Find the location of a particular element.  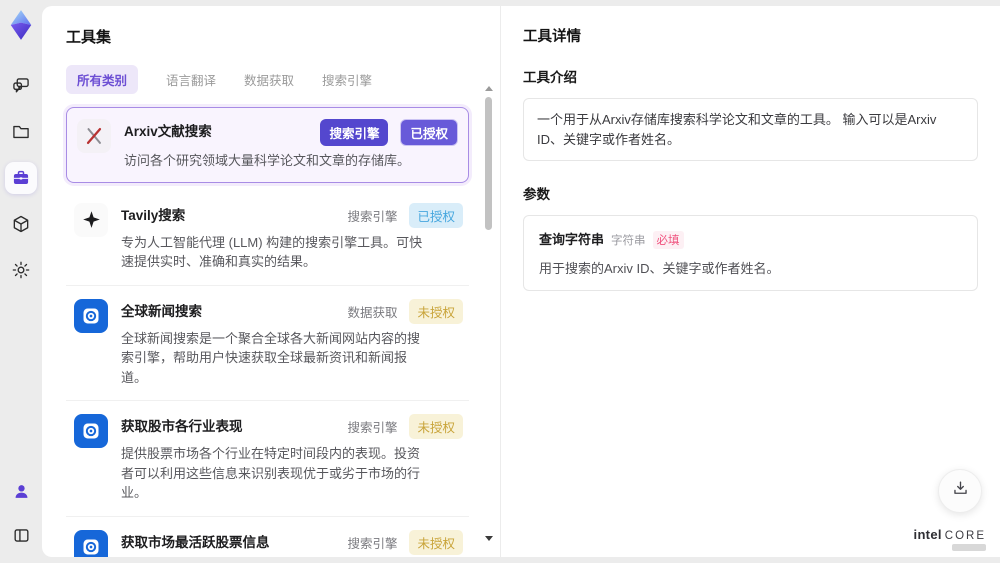

user-icon is located at coordinates (21, 491).